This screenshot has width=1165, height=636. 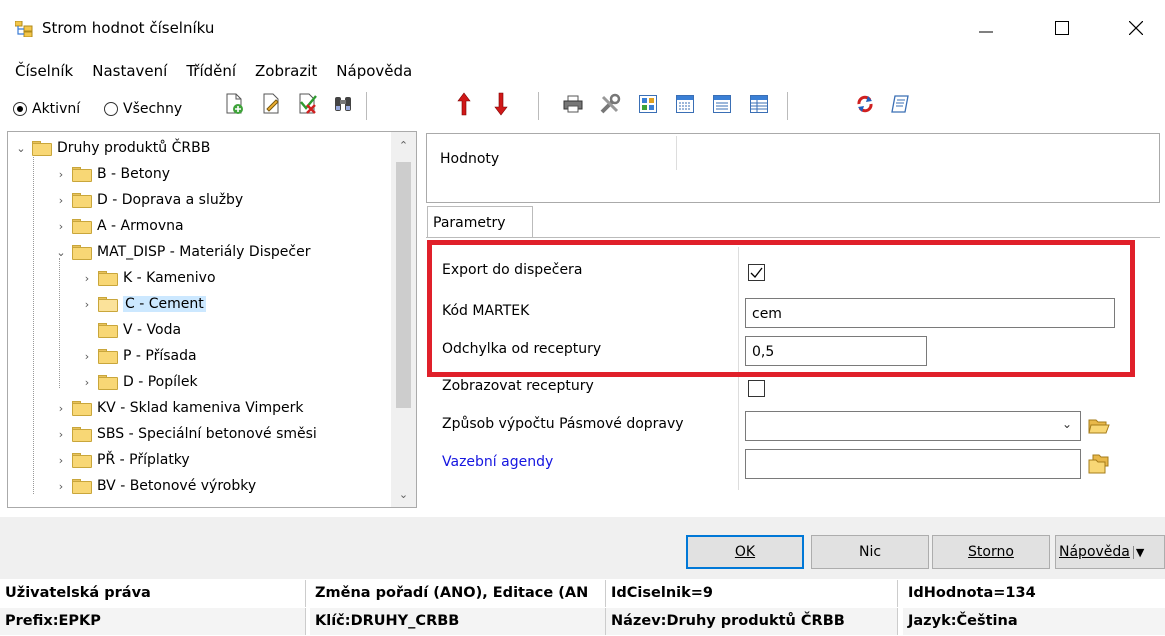 What do you see at coordinates (164, 304) in the screenshot?
I see `tree-item-label: C - Cement` at bounding box center [164, 304].